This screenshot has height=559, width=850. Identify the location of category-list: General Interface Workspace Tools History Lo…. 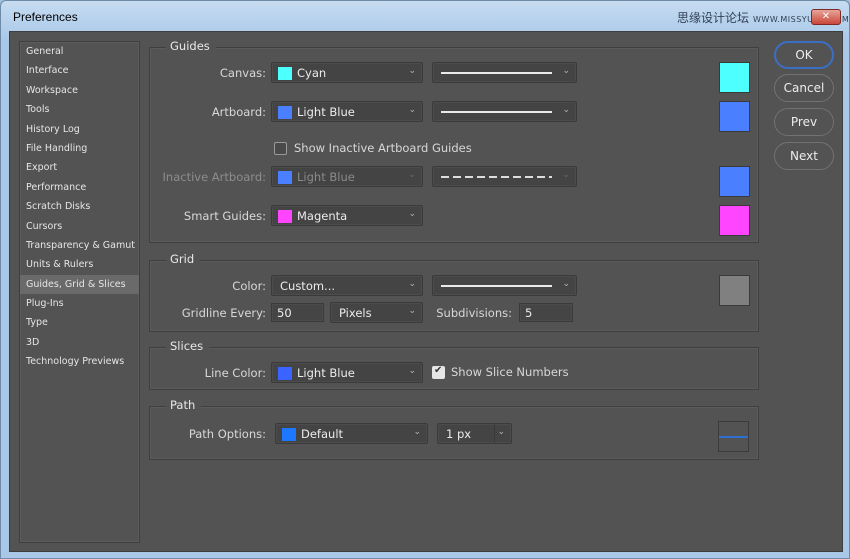
(79, 207).